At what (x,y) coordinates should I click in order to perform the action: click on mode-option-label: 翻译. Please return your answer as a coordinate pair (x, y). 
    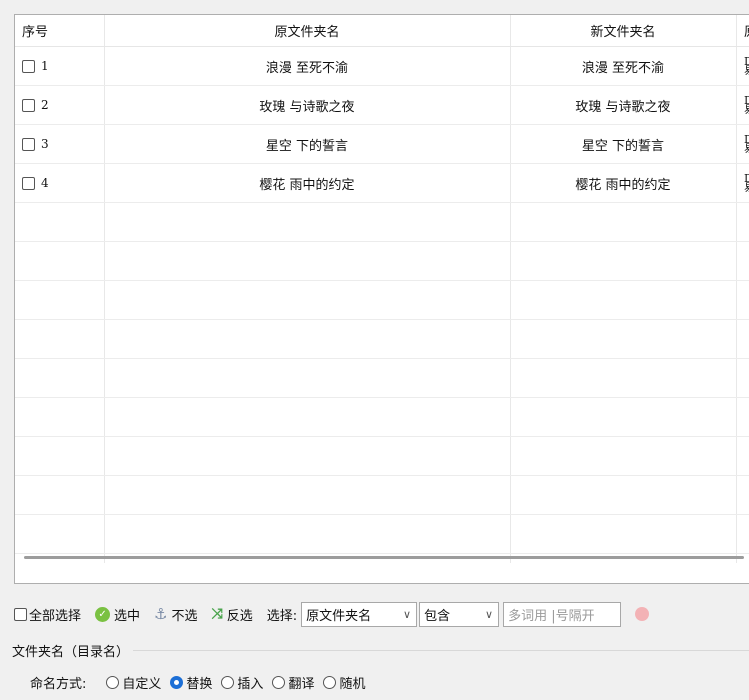
    Looking at the image, I should click on (301, 684).